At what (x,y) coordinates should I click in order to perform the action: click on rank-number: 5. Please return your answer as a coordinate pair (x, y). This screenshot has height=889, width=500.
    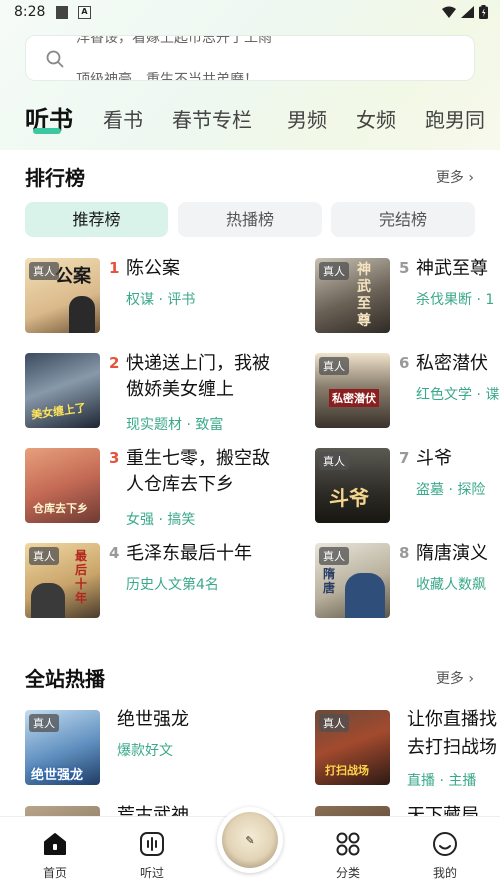
    Looking at the image, I should click on (404, 268).